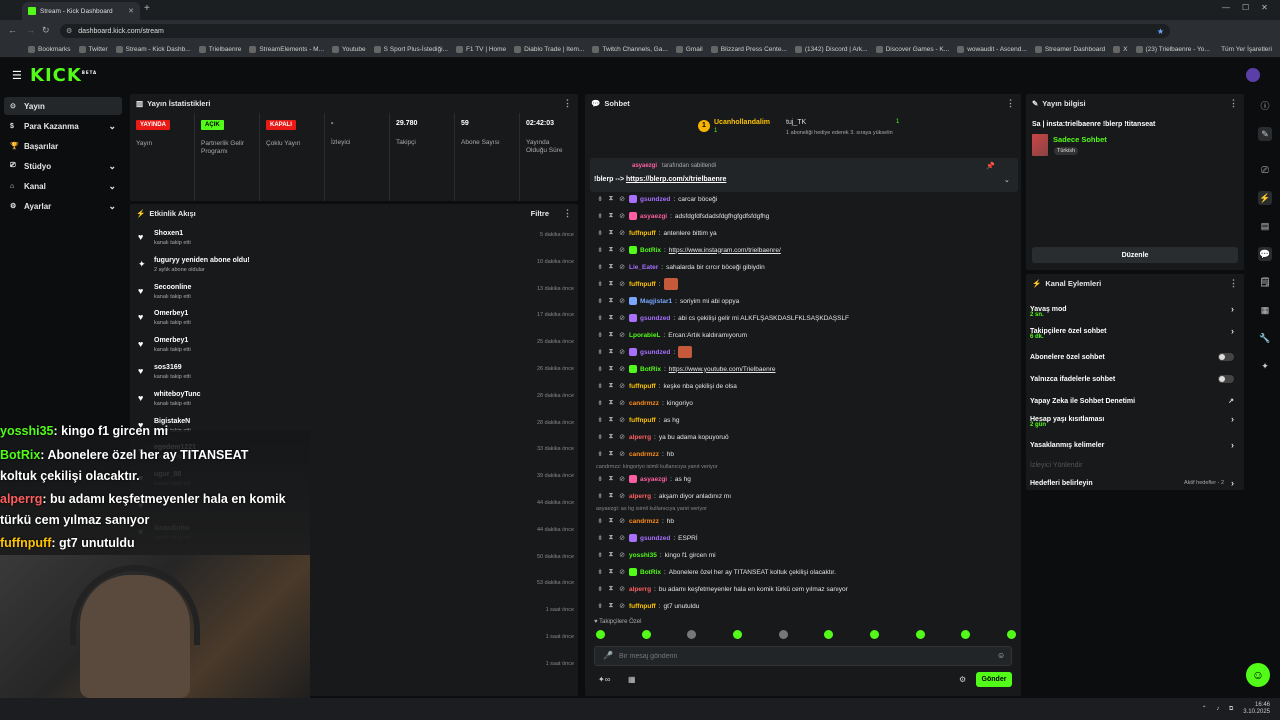  I want to click on system-tray-icons: ⌃ ♪ ⧉, so click(1220, 709).